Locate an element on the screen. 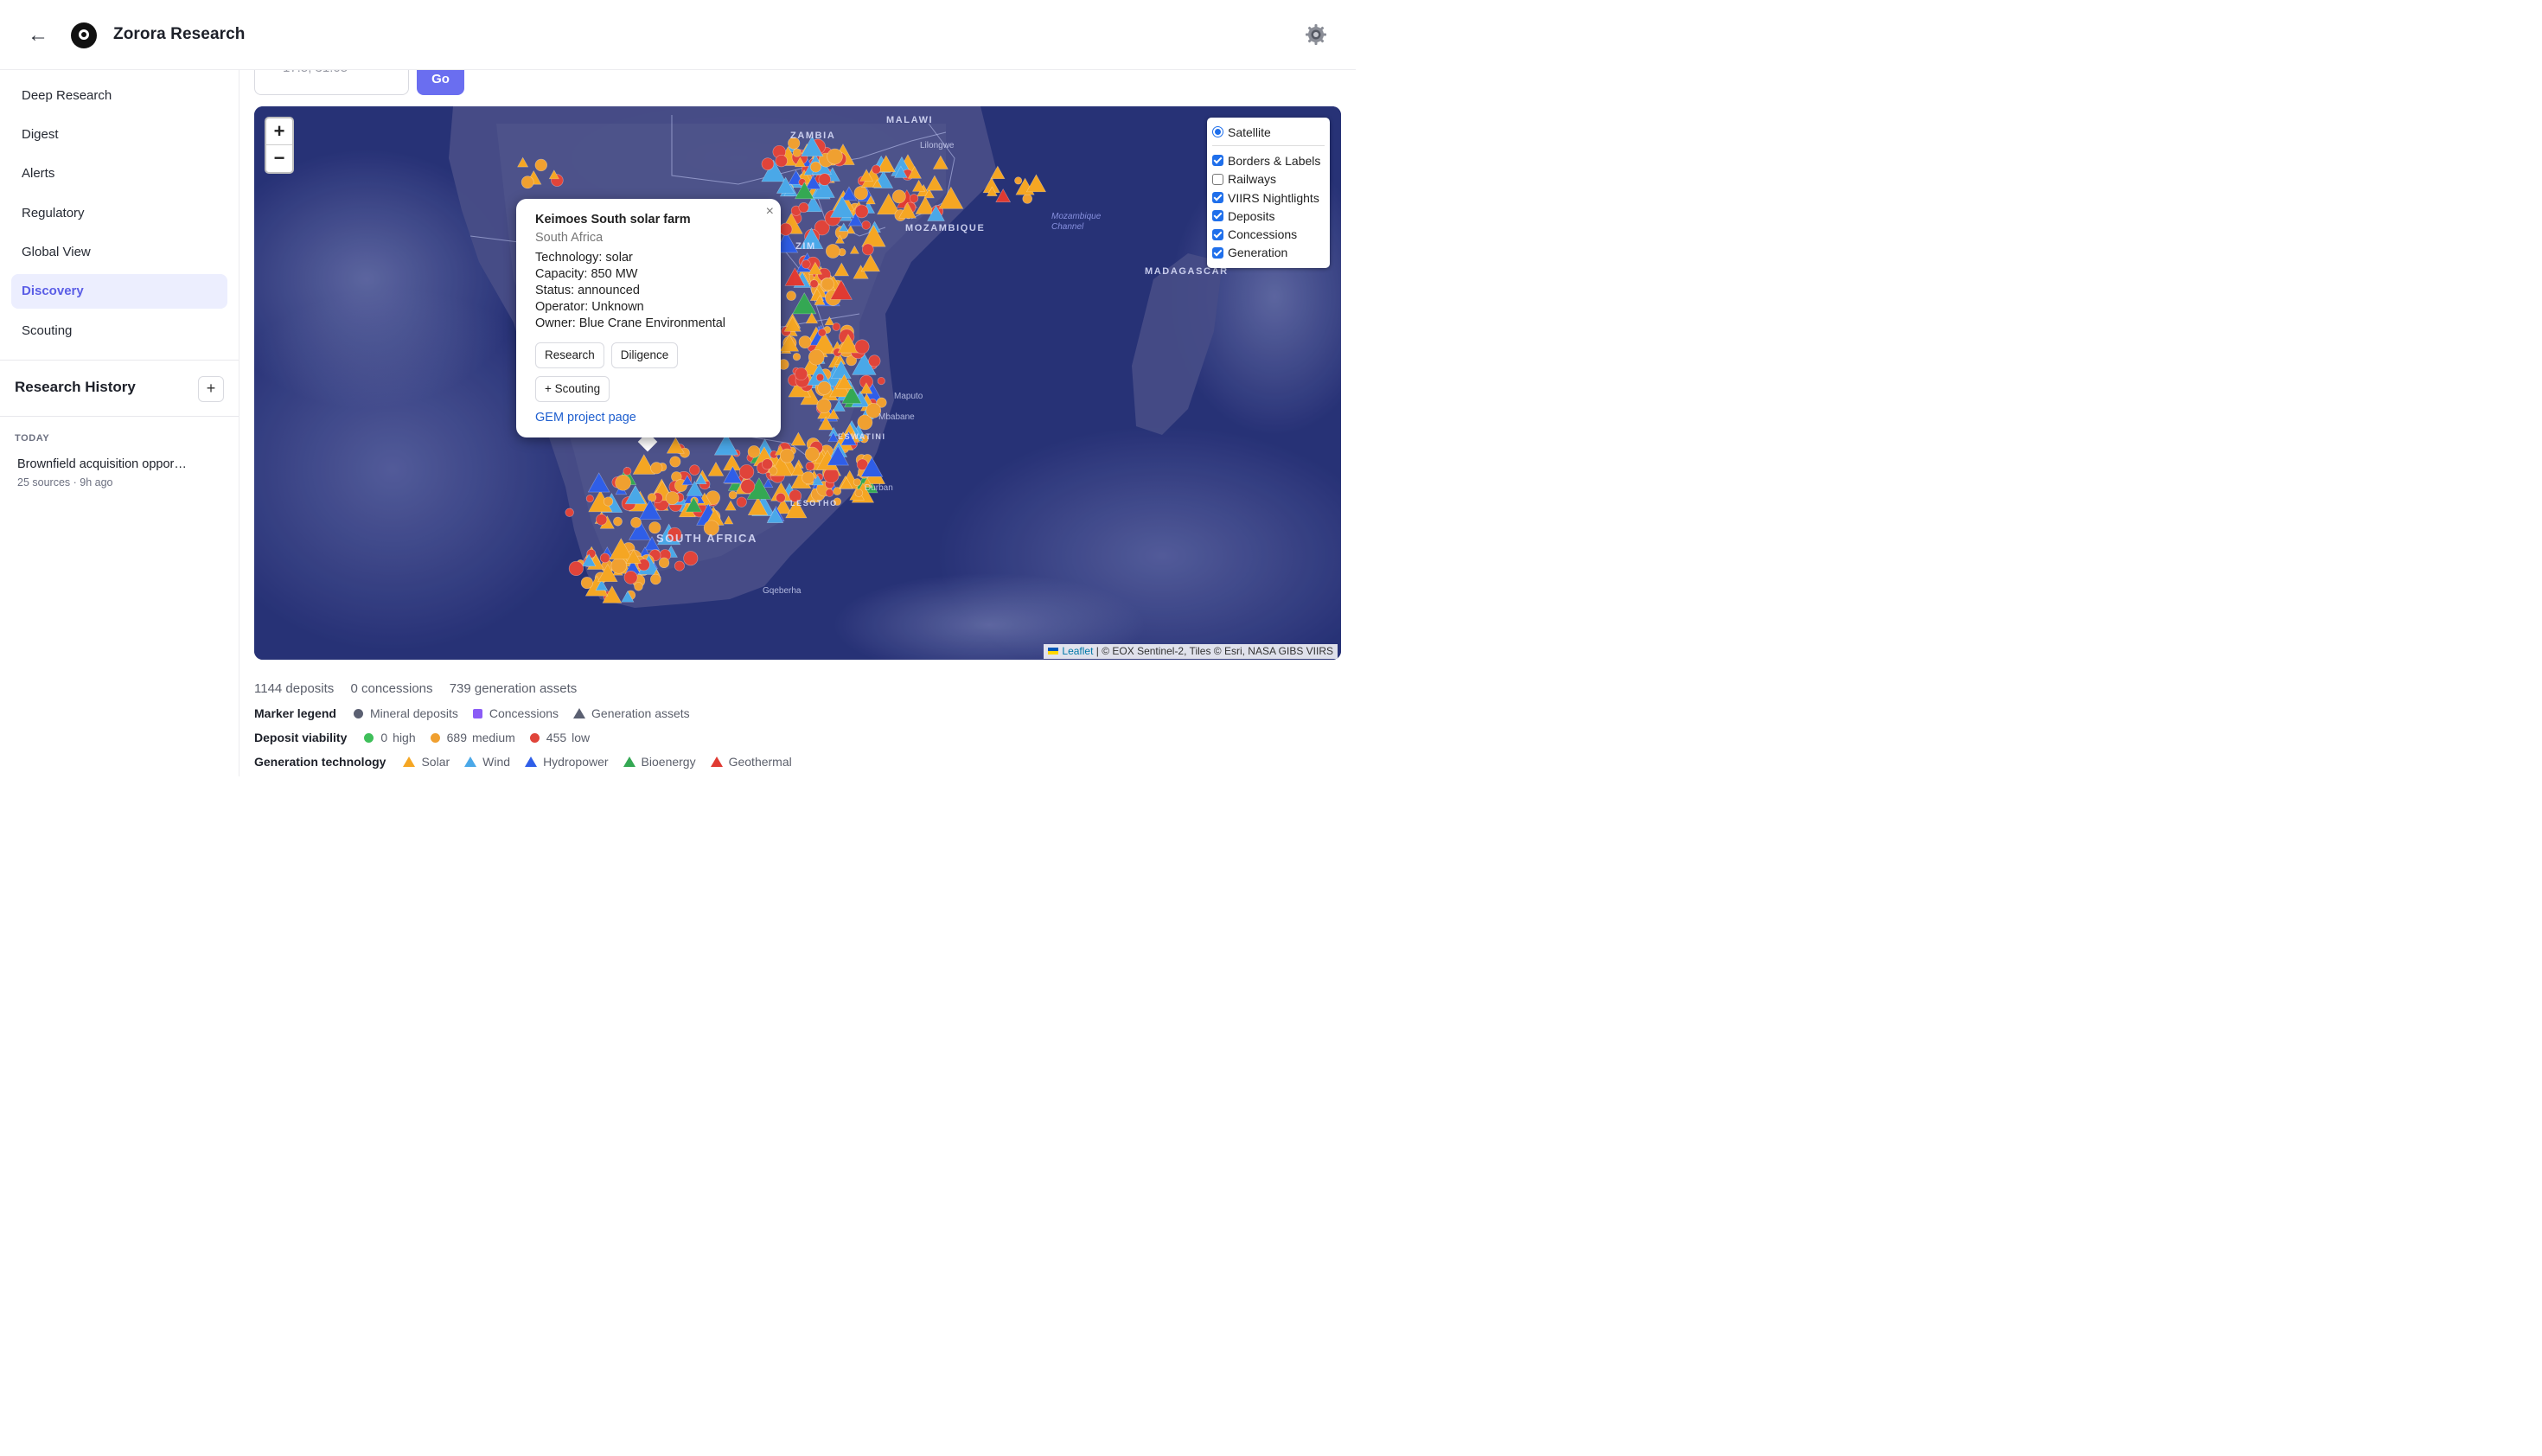 The image size is (2542, 1456). gear-icon is located at coordinates (1316, 35).